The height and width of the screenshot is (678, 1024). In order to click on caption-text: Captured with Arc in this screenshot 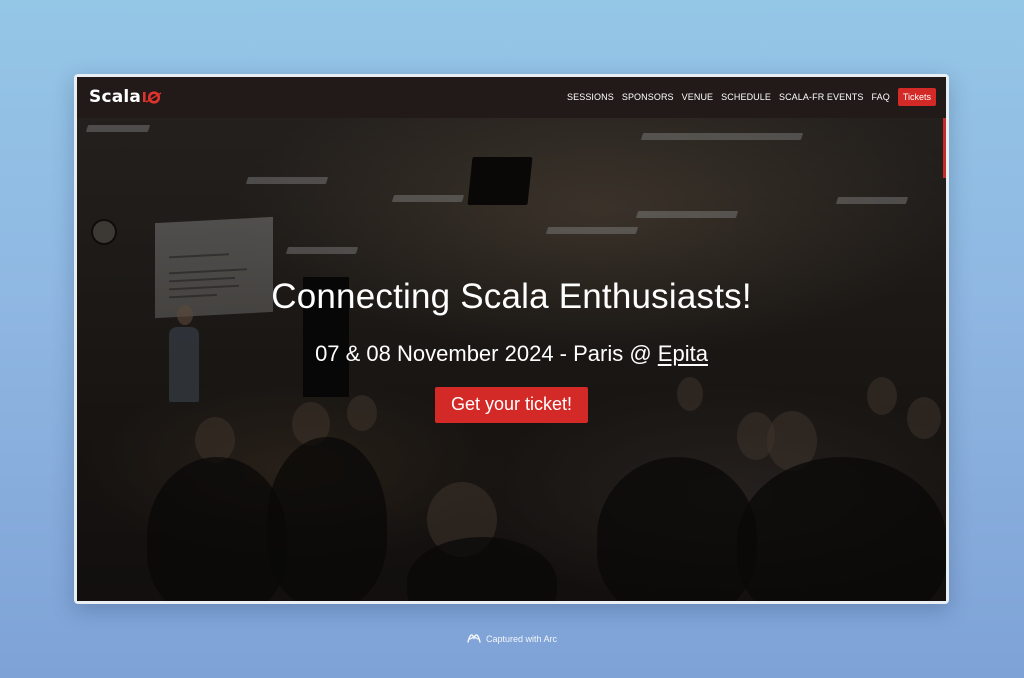, I will do `click(521, 639)`.